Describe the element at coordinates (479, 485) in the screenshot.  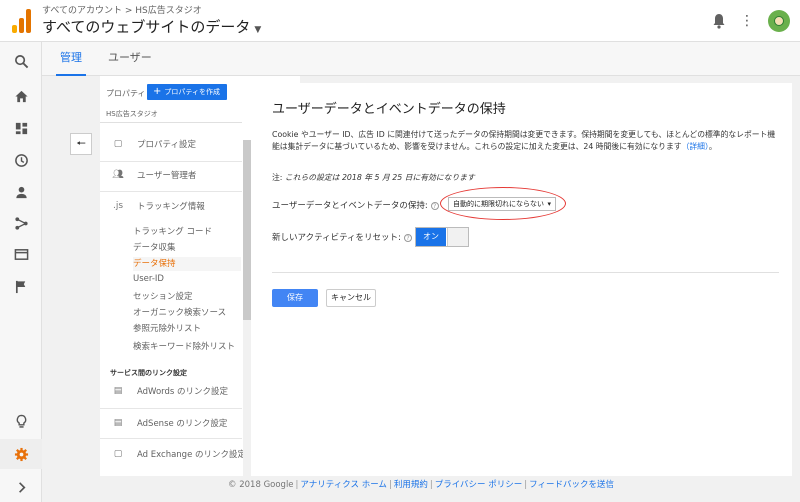
I see `footer-link-privacy: プライバシー ポリシー` at that location.